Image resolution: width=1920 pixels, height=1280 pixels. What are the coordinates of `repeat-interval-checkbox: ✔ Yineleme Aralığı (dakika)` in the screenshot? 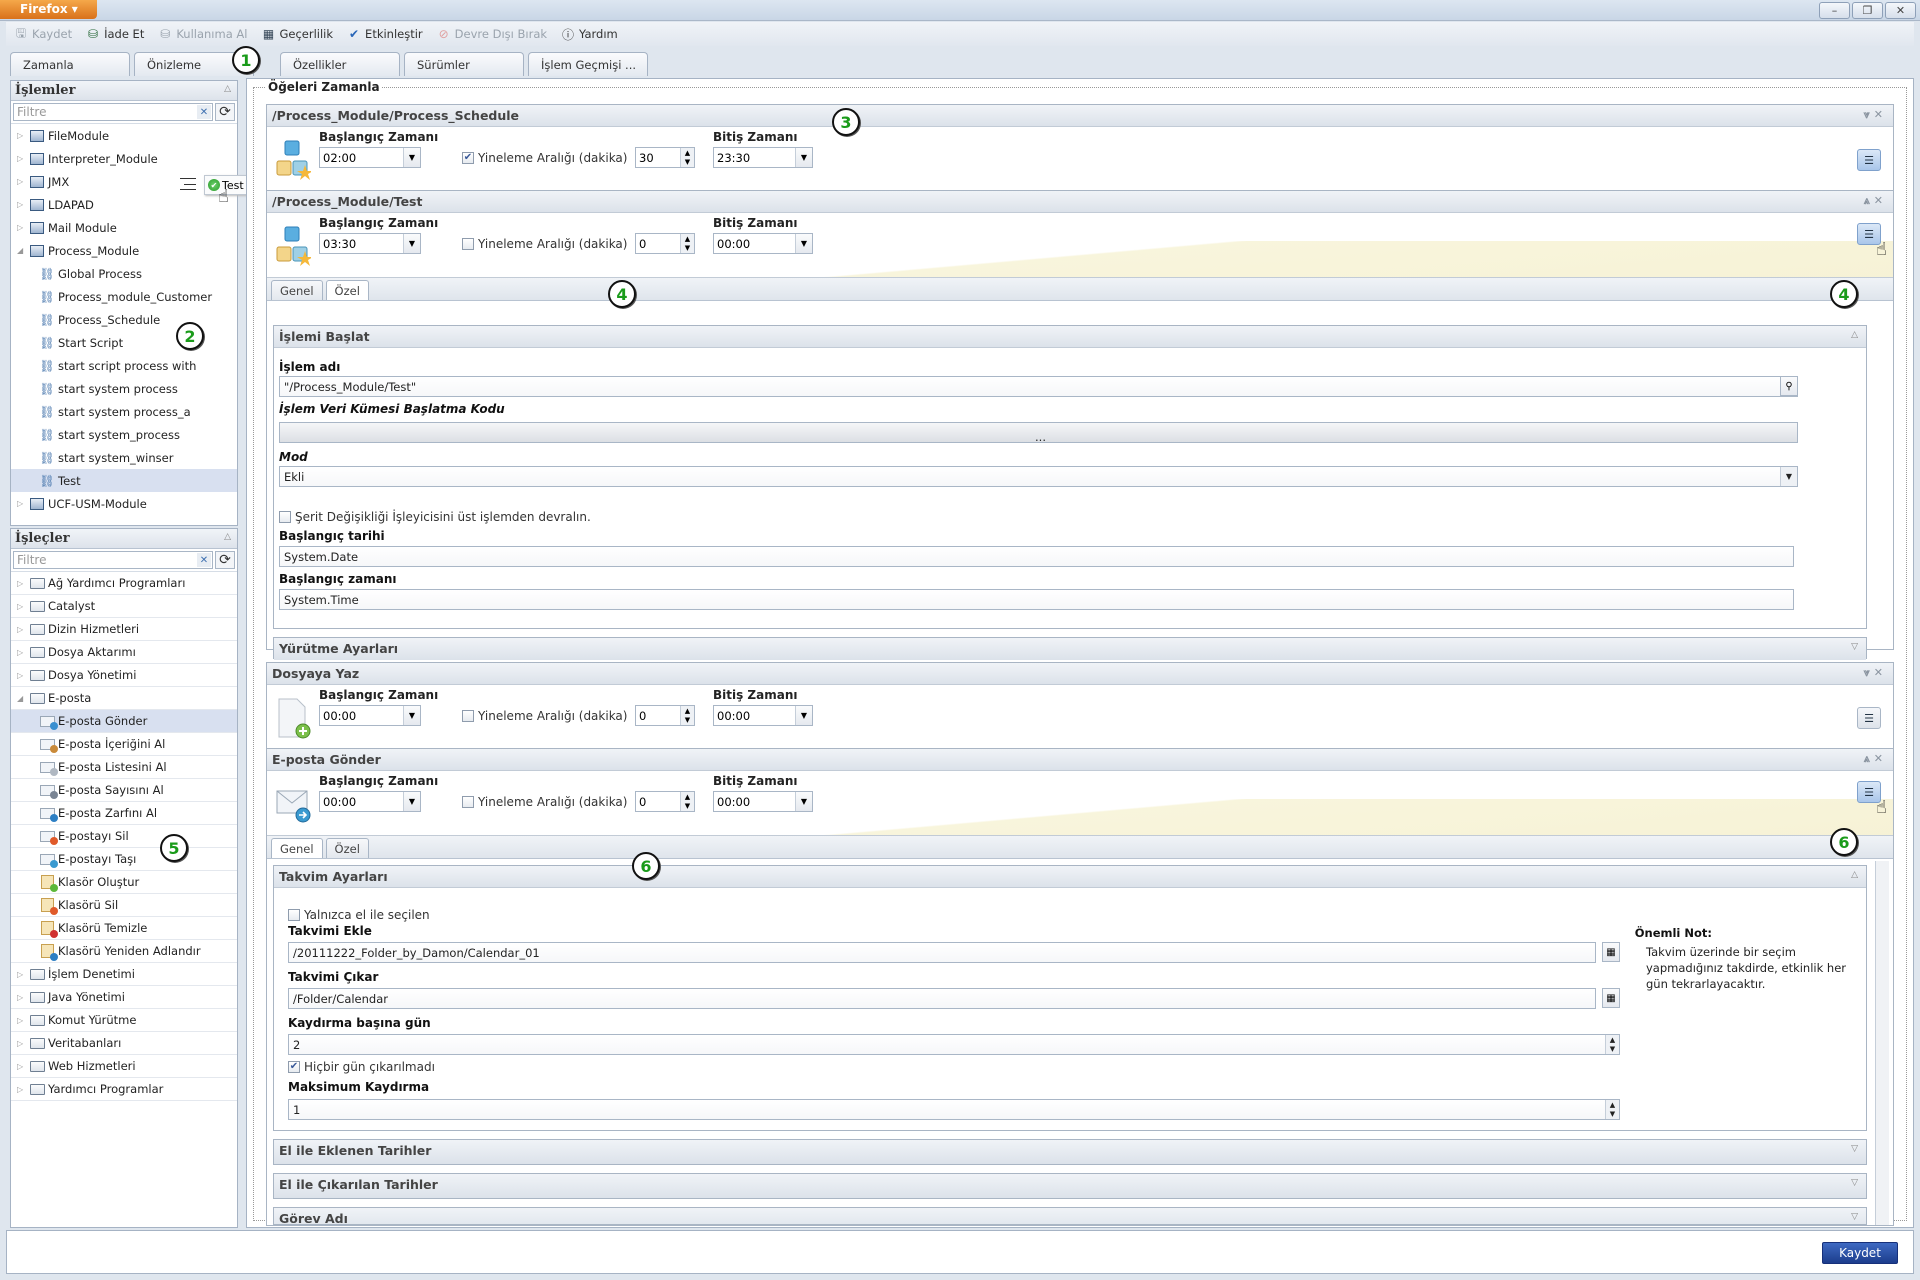 It's located at (544, 158).